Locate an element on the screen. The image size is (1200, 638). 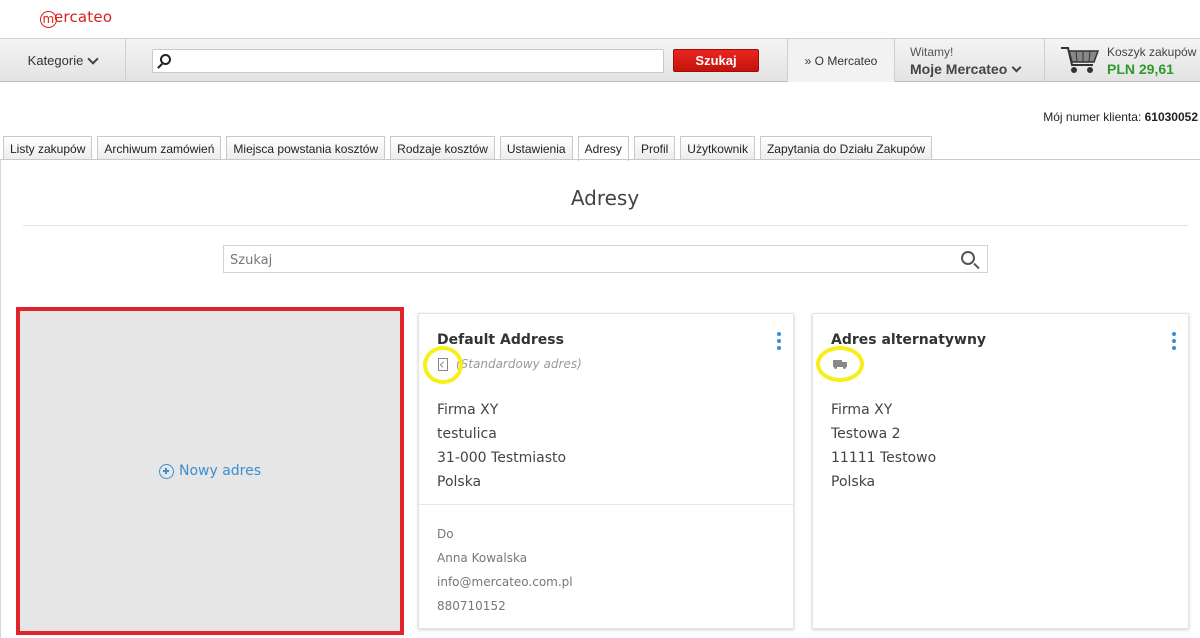
truck-icon is located at coordinates (840, 364).